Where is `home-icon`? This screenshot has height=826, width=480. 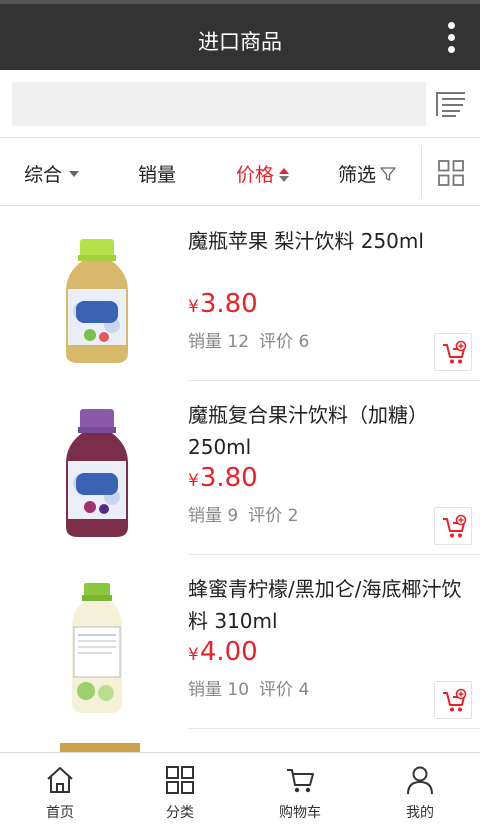
home-icon is located at coordinates (60, 780).